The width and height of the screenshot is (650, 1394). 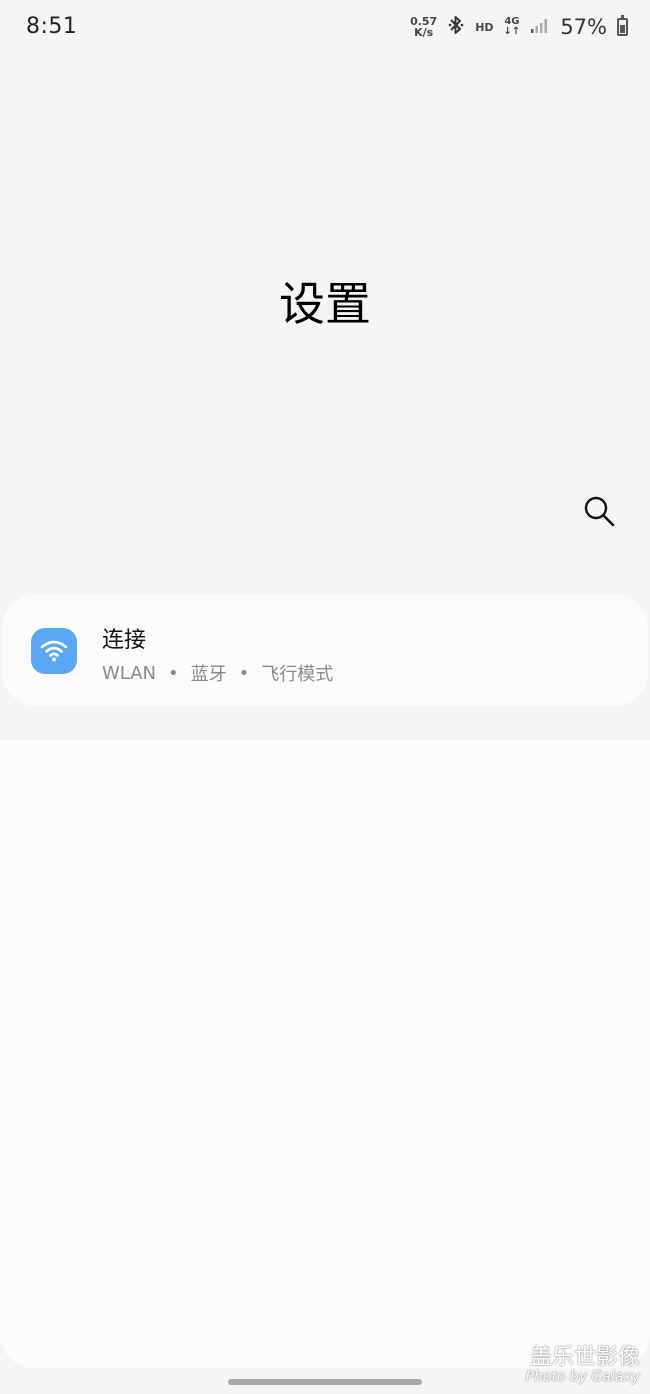 I want to click on wifi-icon, so click(x=54, y=651).